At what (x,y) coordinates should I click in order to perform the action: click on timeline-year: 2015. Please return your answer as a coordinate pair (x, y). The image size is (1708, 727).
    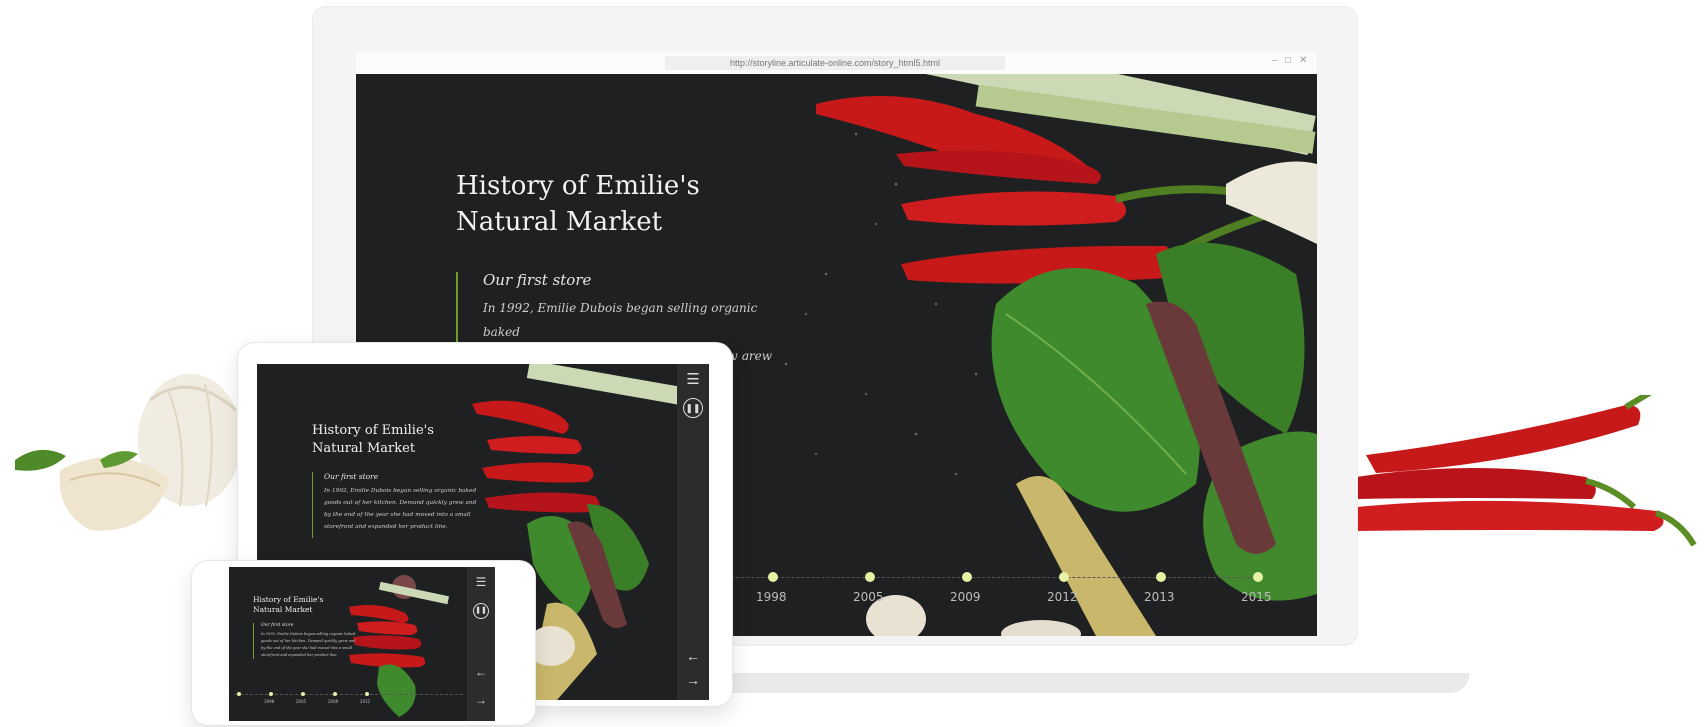
    Looking at the image, I should click on (1256, 597).